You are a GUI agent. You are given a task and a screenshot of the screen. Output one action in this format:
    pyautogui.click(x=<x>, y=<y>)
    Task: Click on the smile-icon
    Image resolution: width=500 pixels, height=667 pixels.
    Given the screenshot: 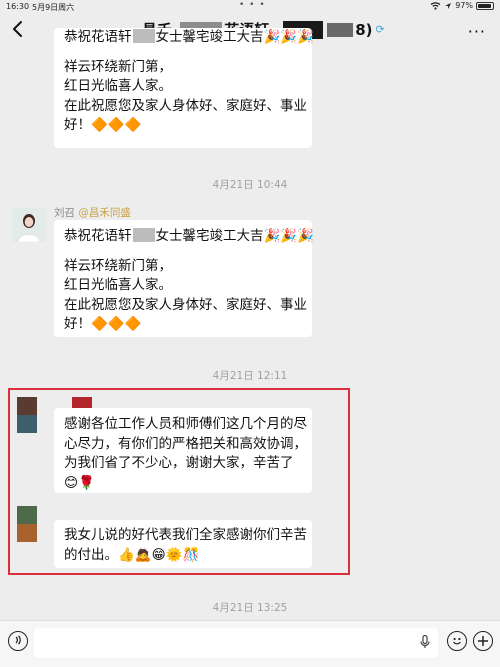 What is the action you would take?
    pyautogui.click(x=457, y=640)
    